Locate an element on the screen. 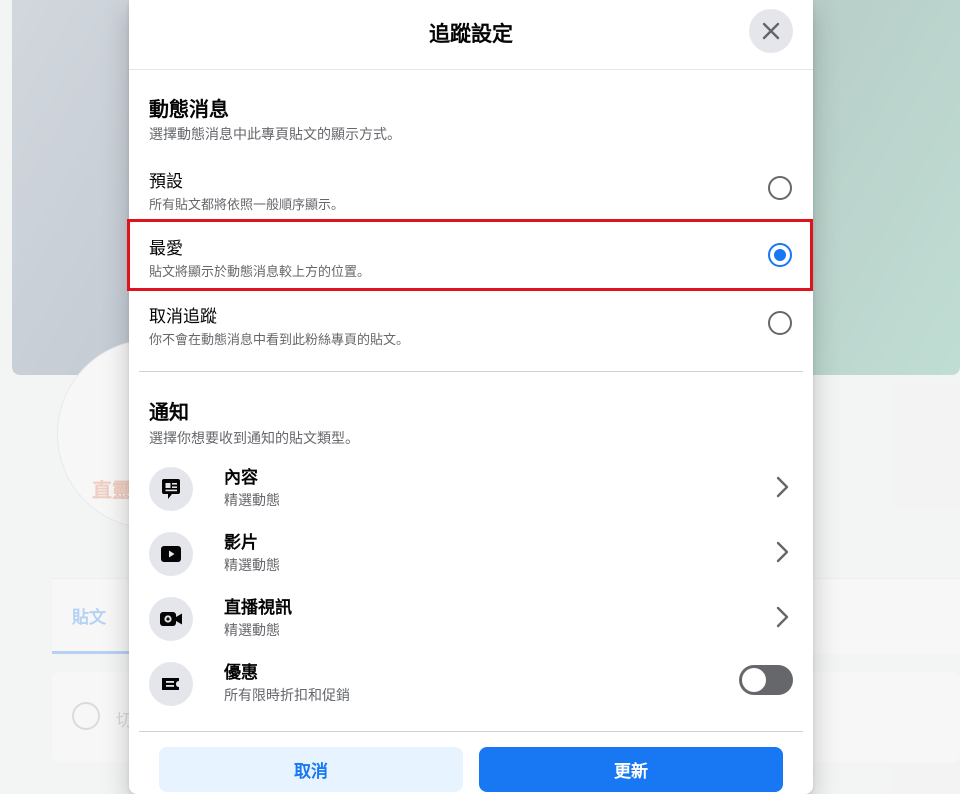 Image resolution: width=960 pixels, height=794 pixels. notif-label: 優惠 is located at coordinates (241, 672).